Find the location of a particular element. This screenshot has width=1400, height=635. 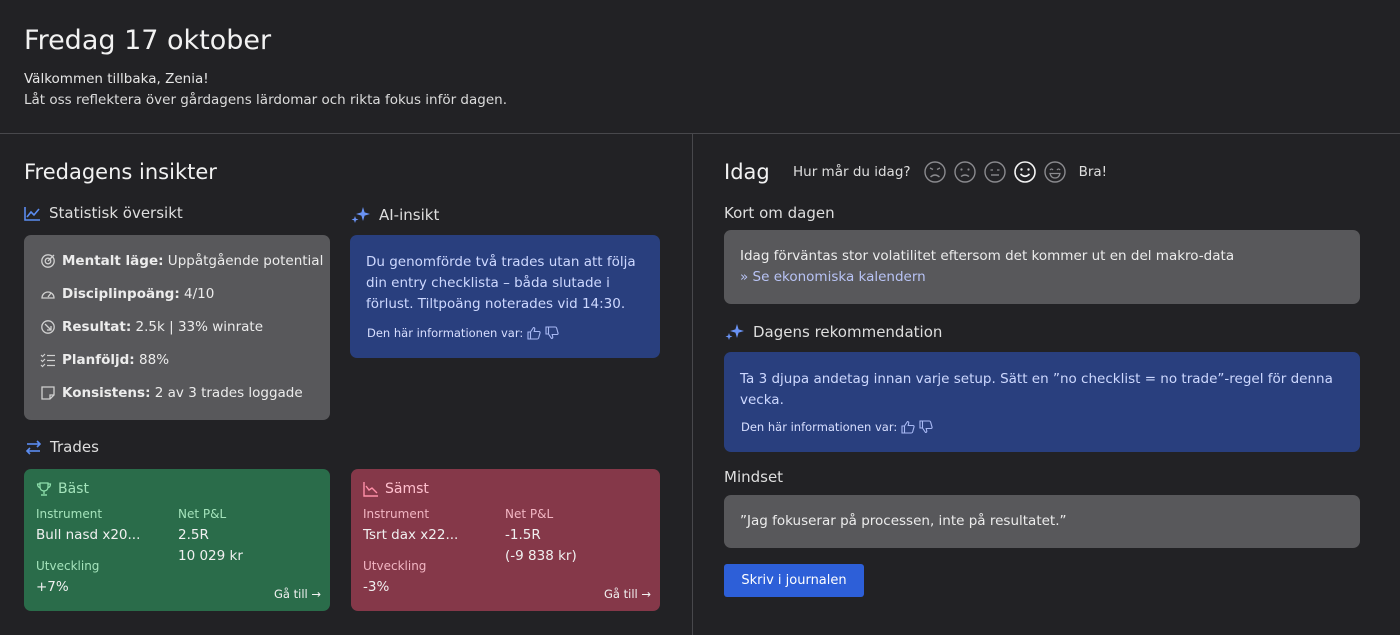

stat-row-result: Resultat: 2.5k | 33% winrate is located at coordinates (151, 327).